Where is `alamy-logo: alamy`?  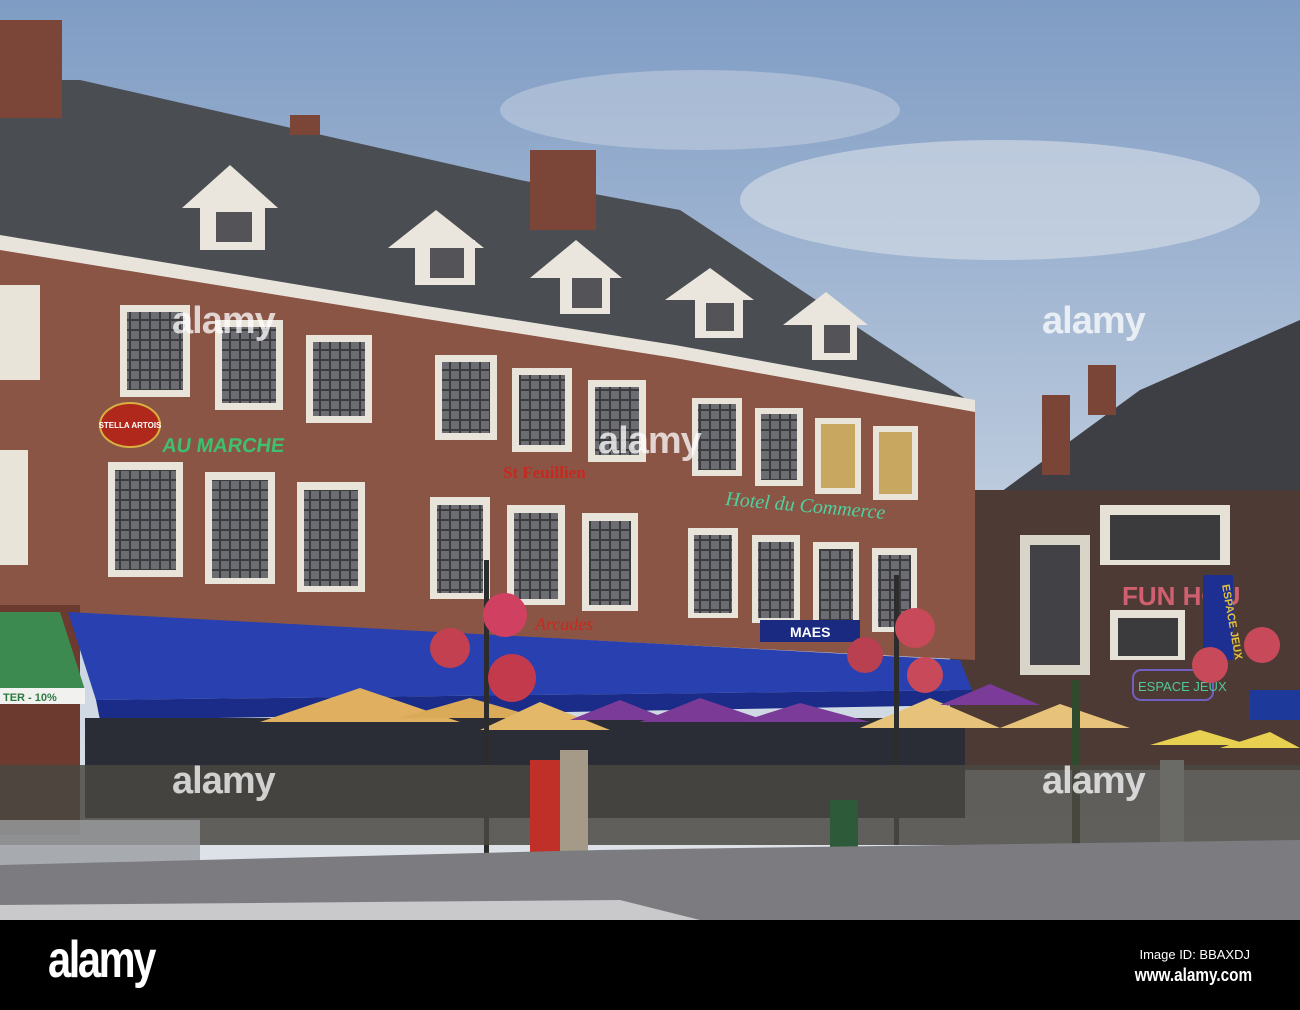 alamy-logo: alamy is located at coordinates (102, 960).